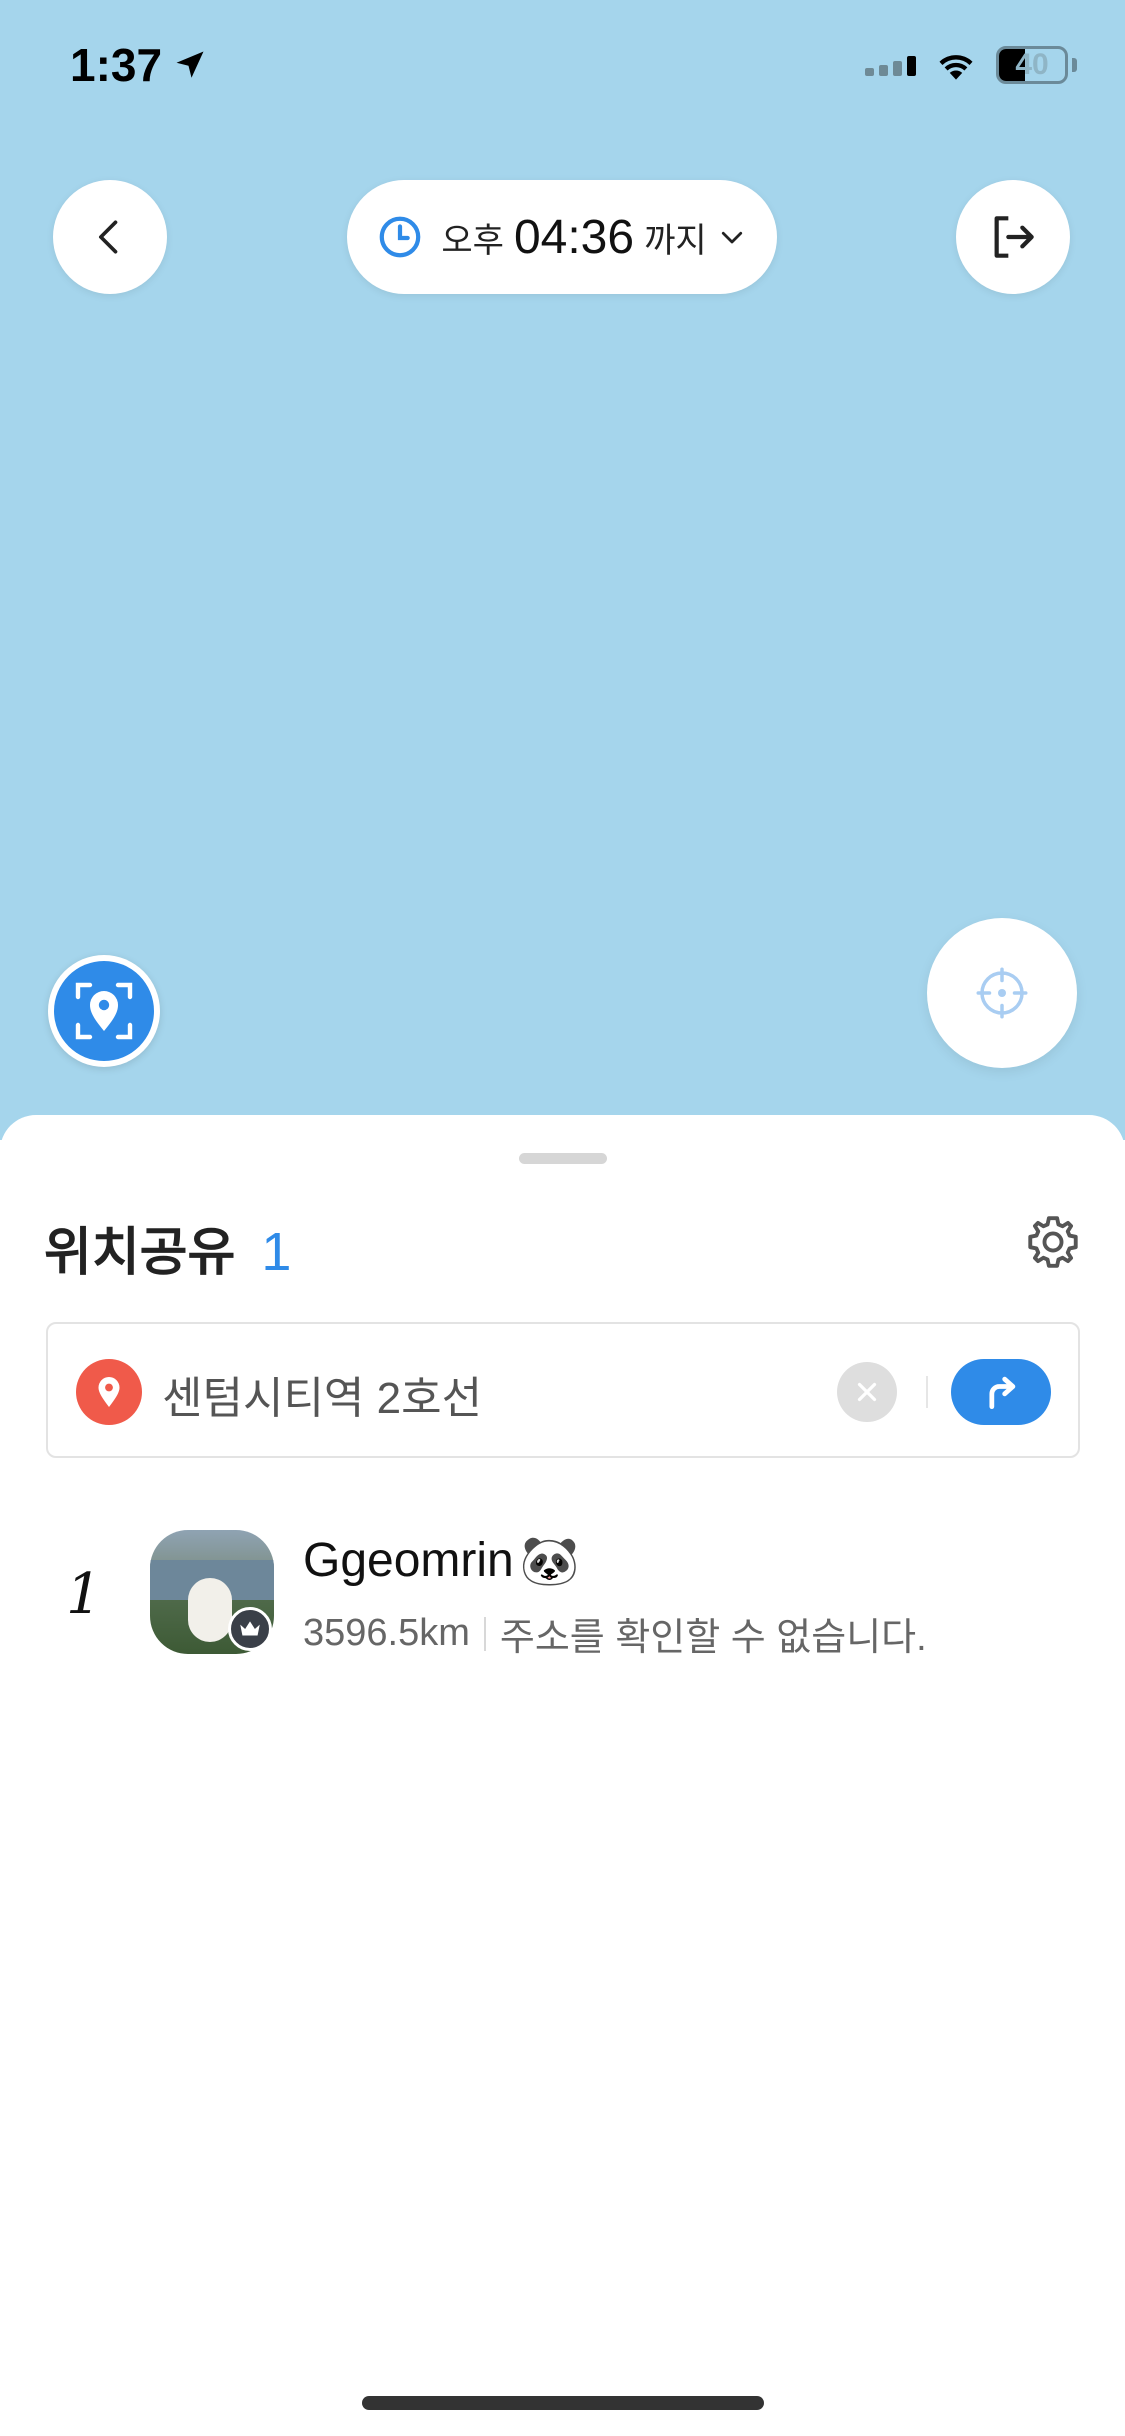 The height and width of the screenshot is (2436, 1125). I want to click on location-arrow-icon, so click(190, 64).